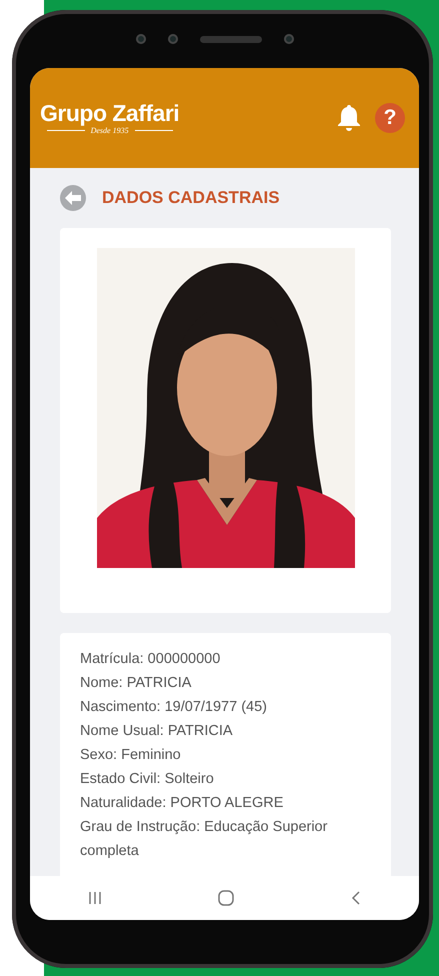 This screenshot has height=976, width=439. What do you see at coordinates (174, 707) in the screenshot?
I see `detail-line: Nascimento: 19/07/1977 (45)` at bounding box center [174, 707].